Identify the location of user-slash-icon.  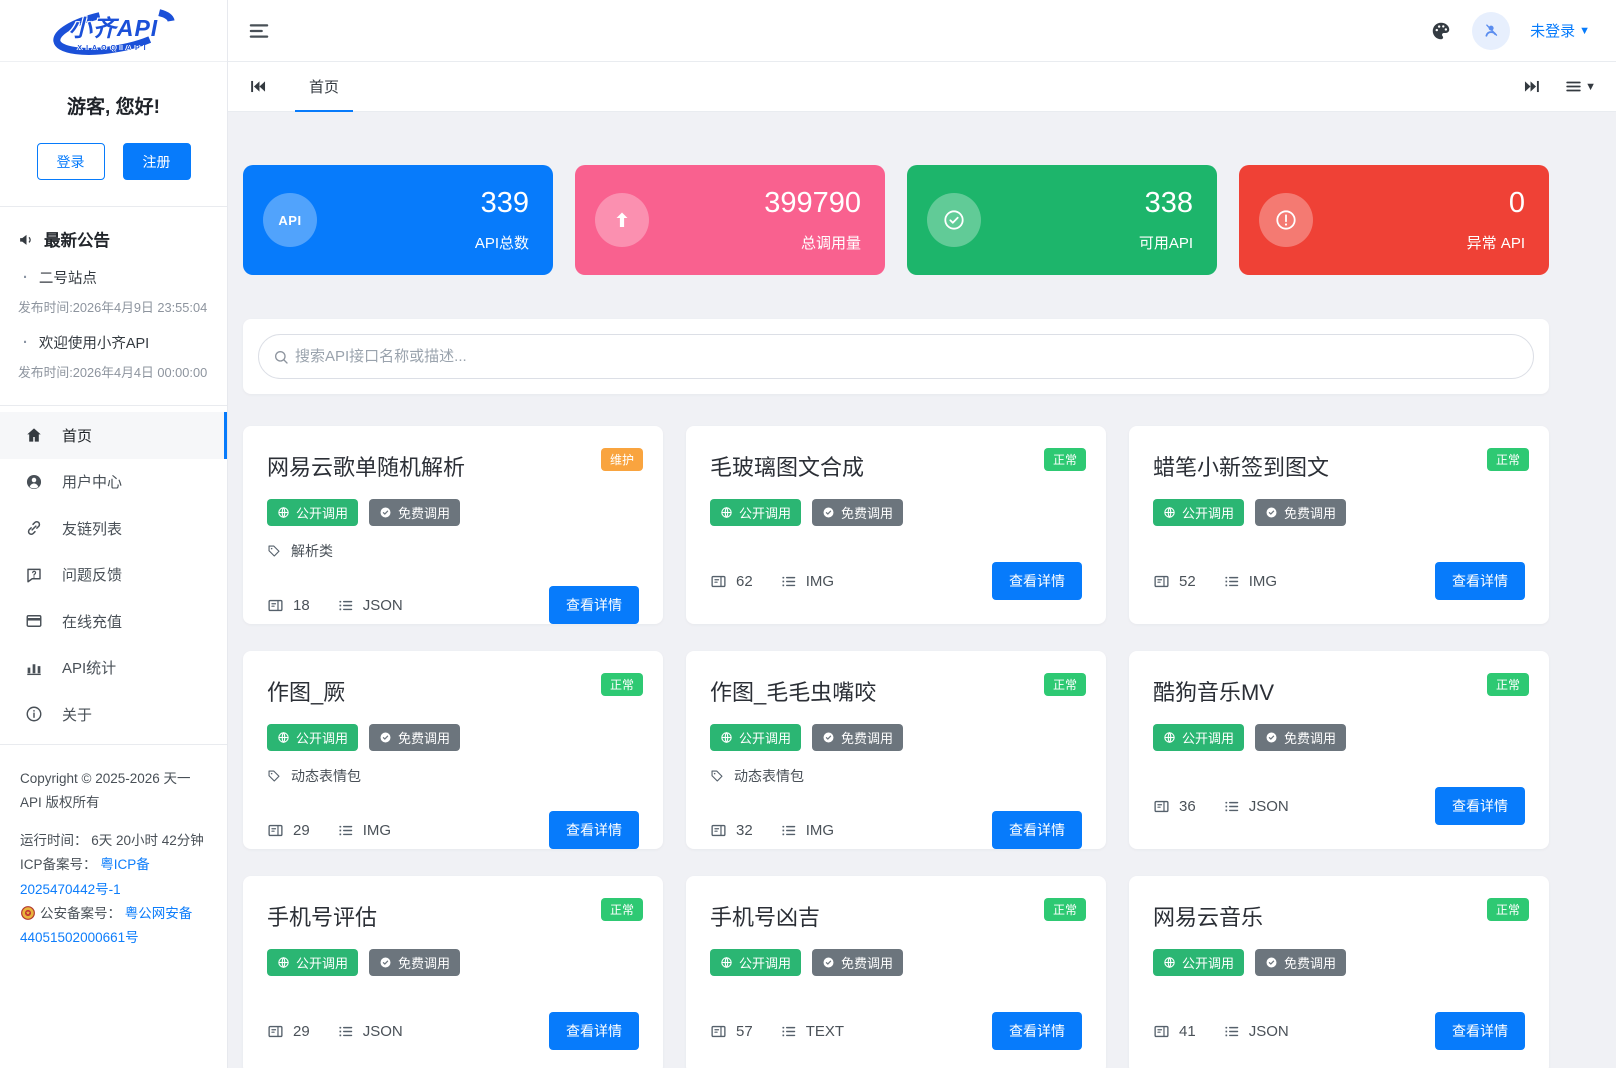
(1491, 30).